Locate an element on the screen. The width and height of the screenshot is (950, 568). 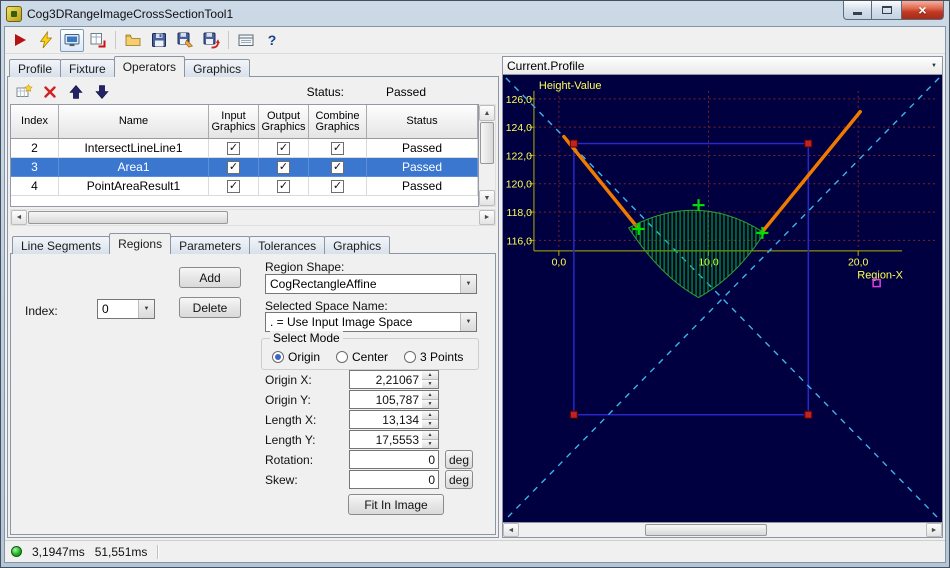
tab-profile: Profile is located at coordinates (35, 68).